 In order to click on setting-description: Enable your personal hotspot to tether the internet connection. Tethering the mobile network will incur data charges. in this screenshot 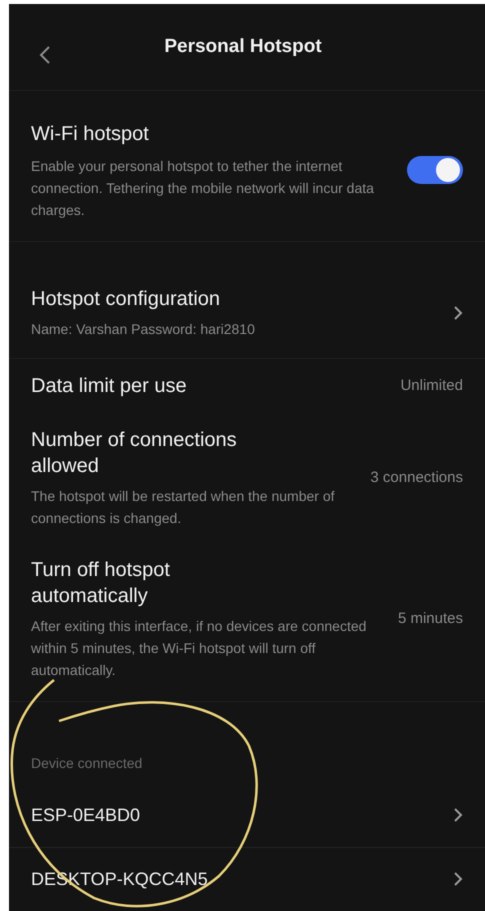, I will do `click(203, 188)`.